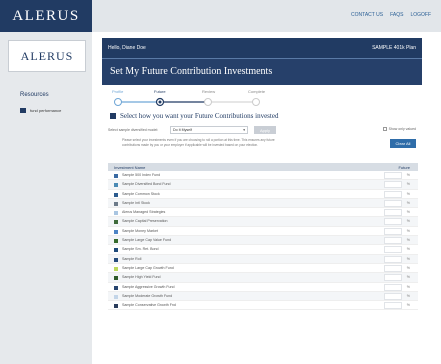 Image resolution: width=441 pixels, height=364 pixels. Describe the element at coordinates (146, 184) in the screenshot. I see `fund-name: Sample Diversified Bond Fund` at that location.